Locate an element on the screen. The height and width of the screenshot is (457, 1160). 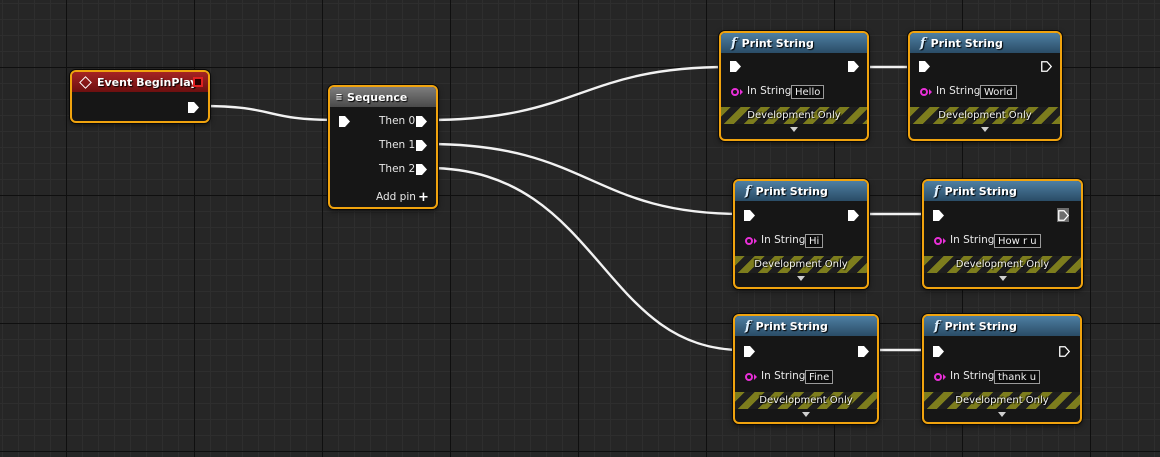
node-title: Sequence is located at coordinates (377, 97).